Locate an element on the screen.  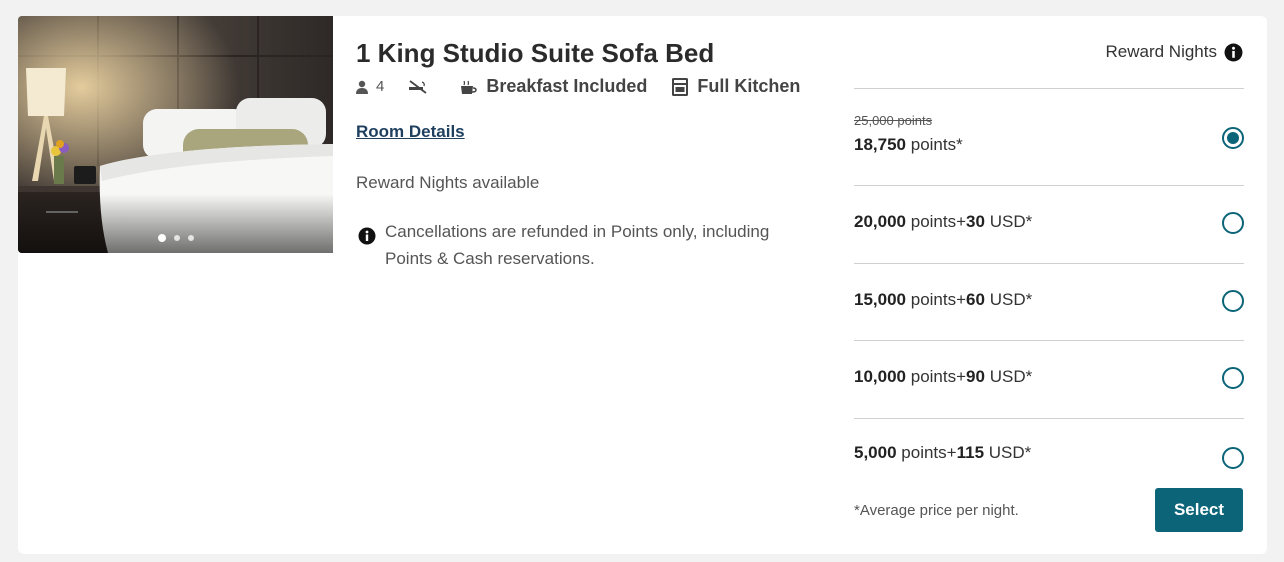
rate-price: 15,000 points+60 USD* is located at coordinates (943, 300).